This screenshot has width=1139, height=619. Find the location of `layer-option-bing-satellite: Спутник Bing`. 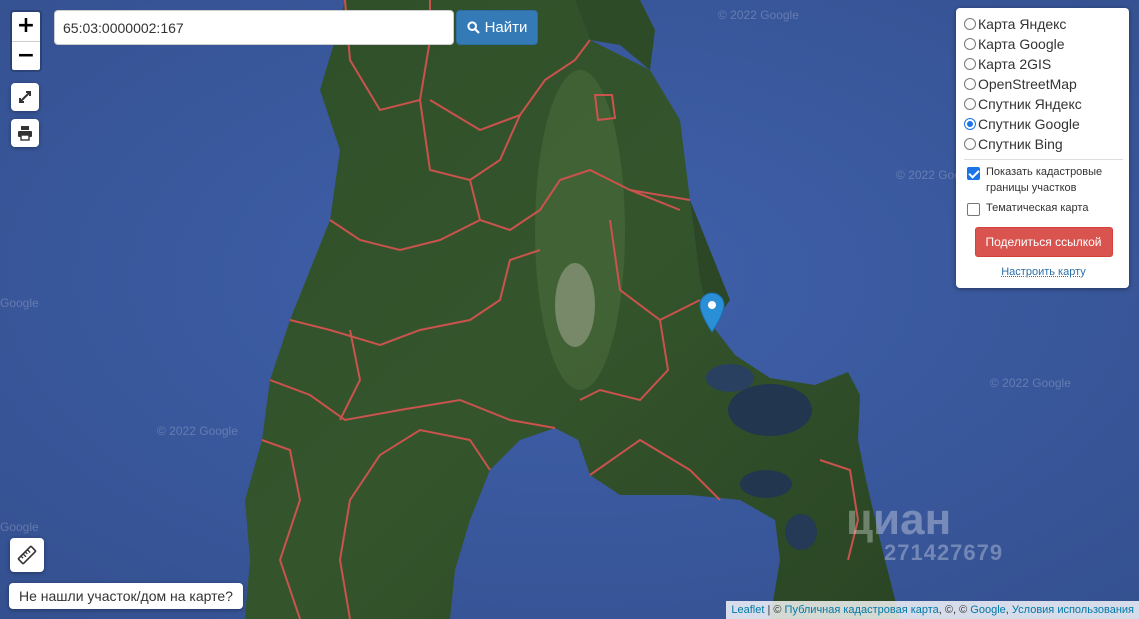

layer-option-bing-satellite: Спутник Bing is located at coordinates (1043, 144).